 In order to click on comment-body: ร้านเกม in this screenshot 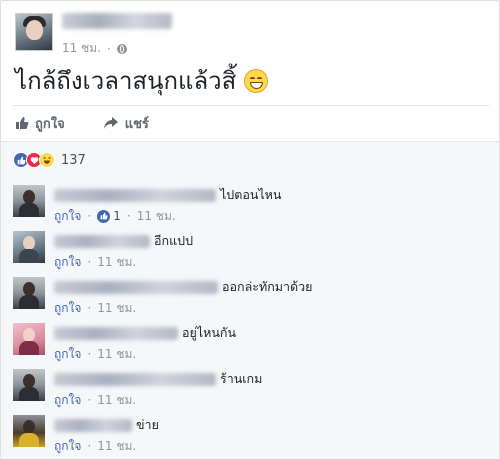, I will do `click(158, 379)`.